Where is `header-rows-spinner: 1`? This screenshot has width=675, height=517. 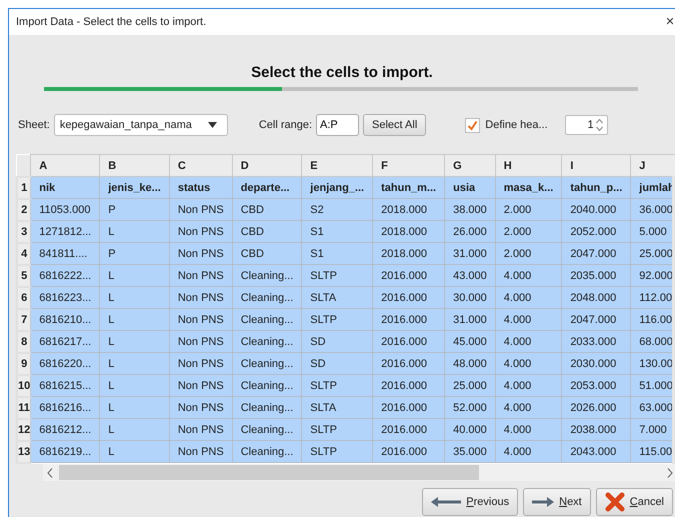 header-rows-spinner: 1 is located at coordinates (586, 125).